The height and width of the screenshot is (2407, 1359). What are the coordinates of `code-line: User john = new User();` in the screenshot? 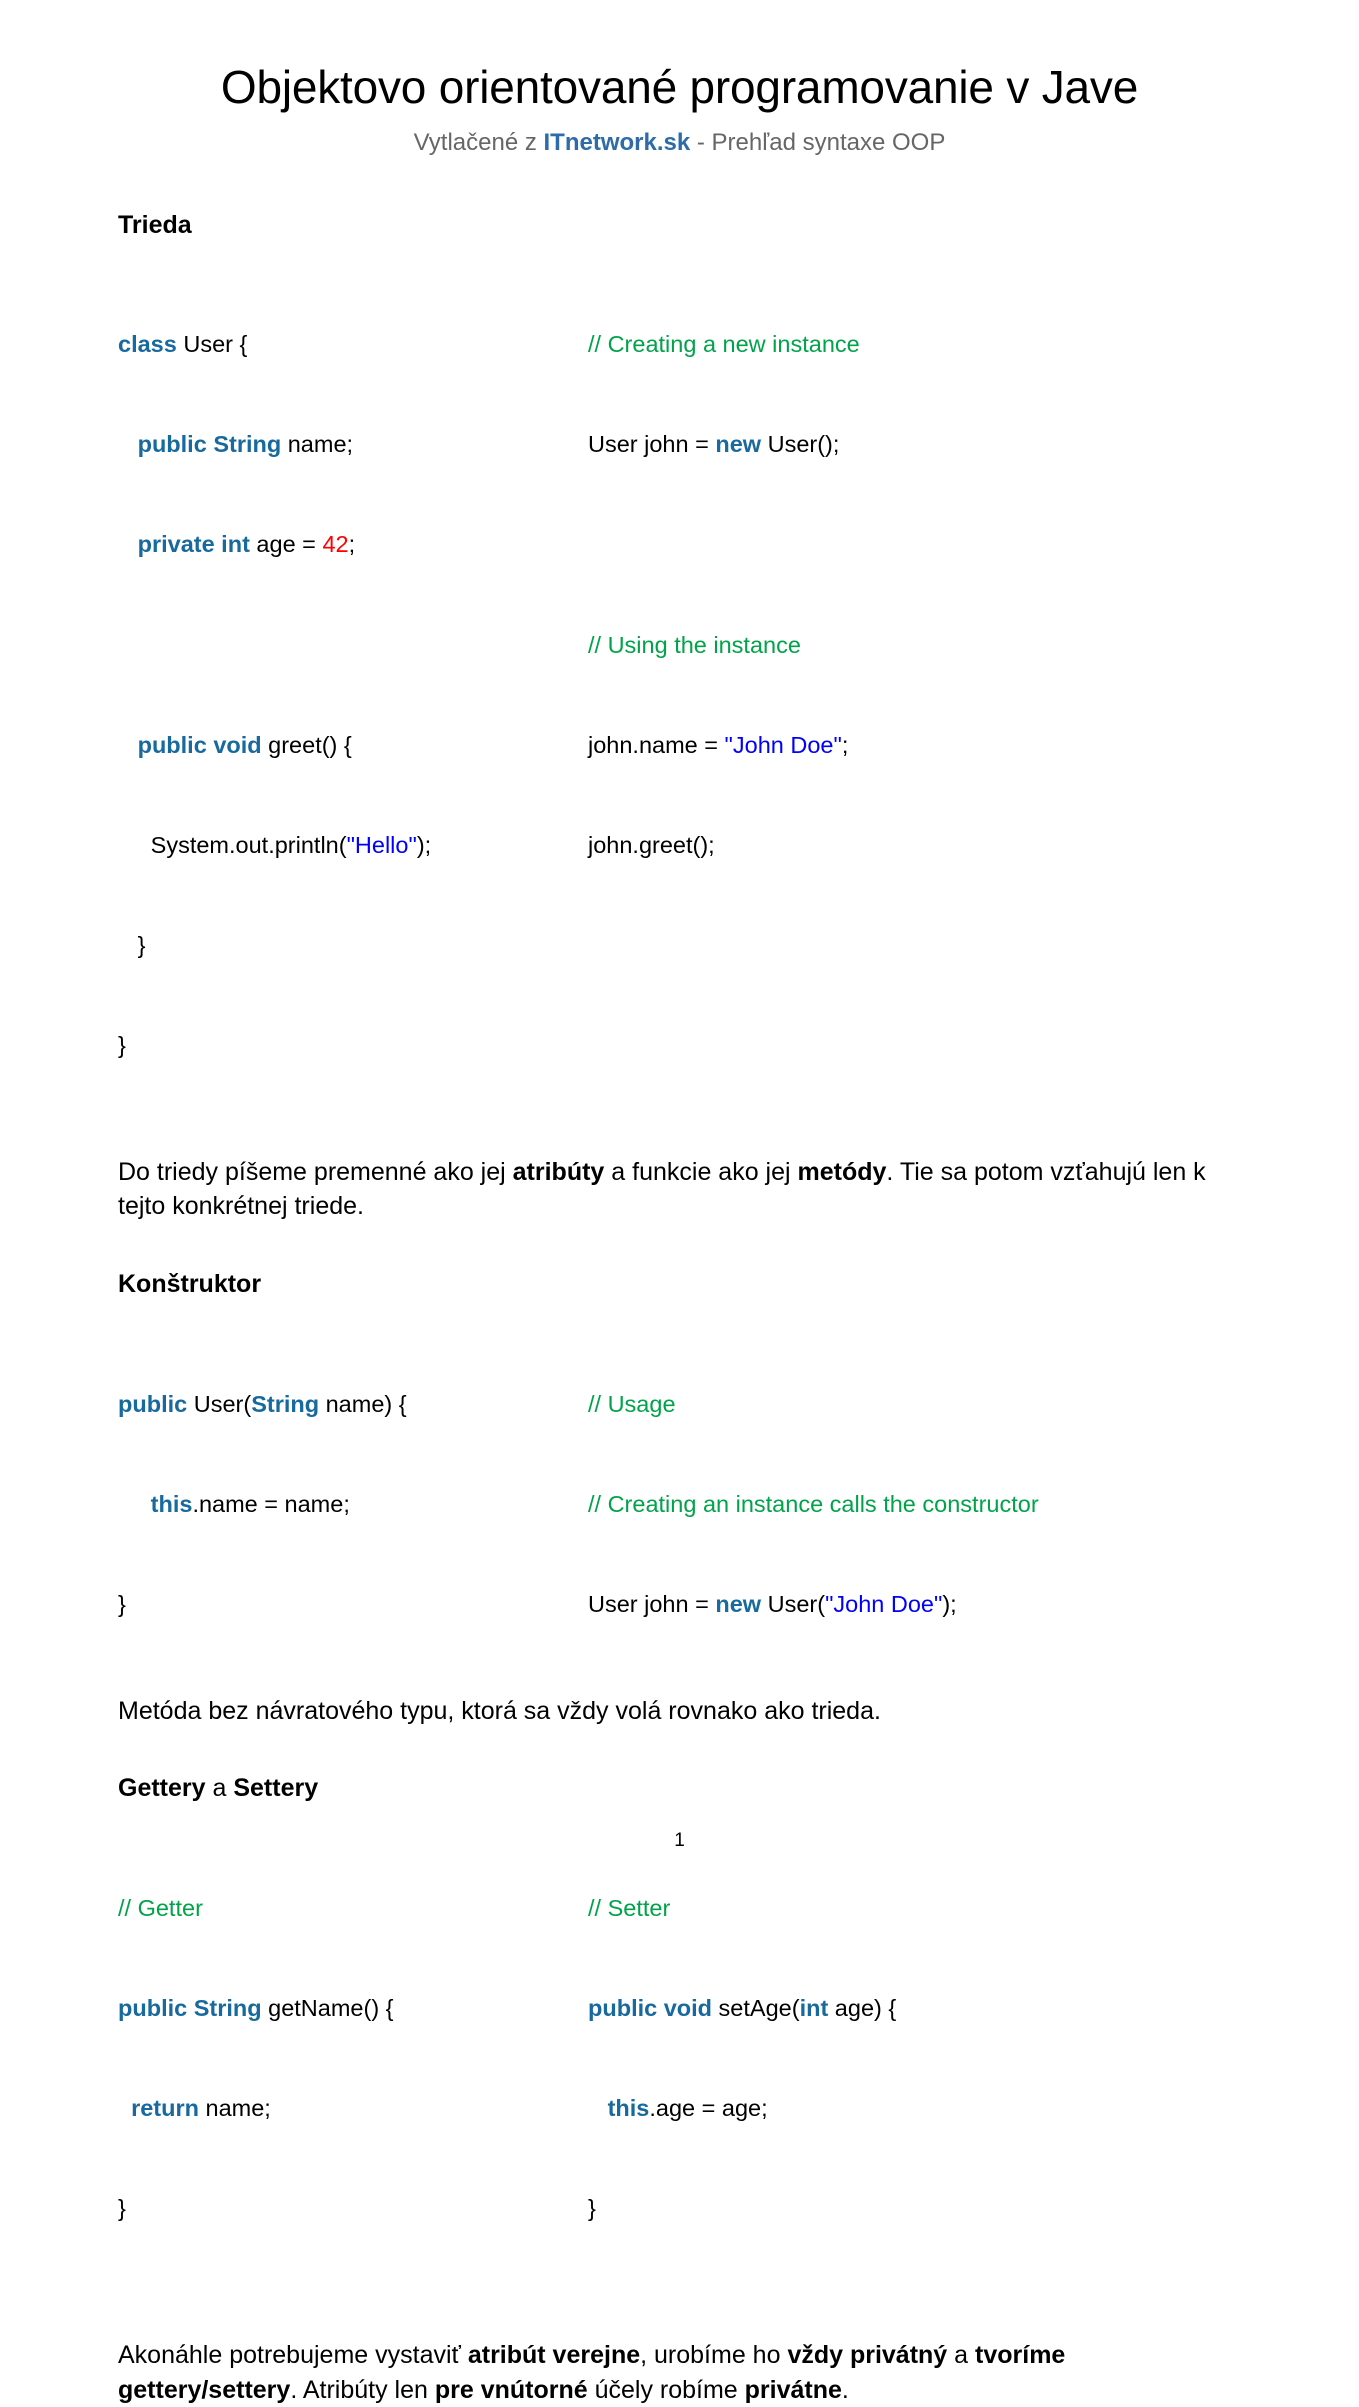 It's located at (914, 444).